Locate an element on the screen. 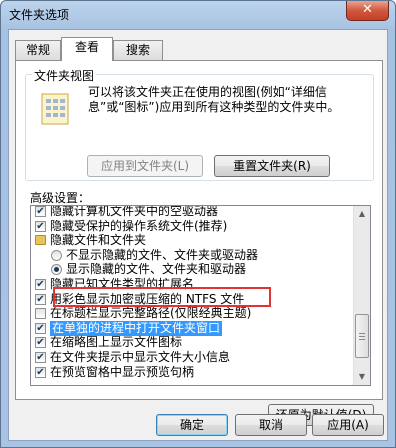  advanced-settings-label: 高级设置： is located at coordinates (60, 198).